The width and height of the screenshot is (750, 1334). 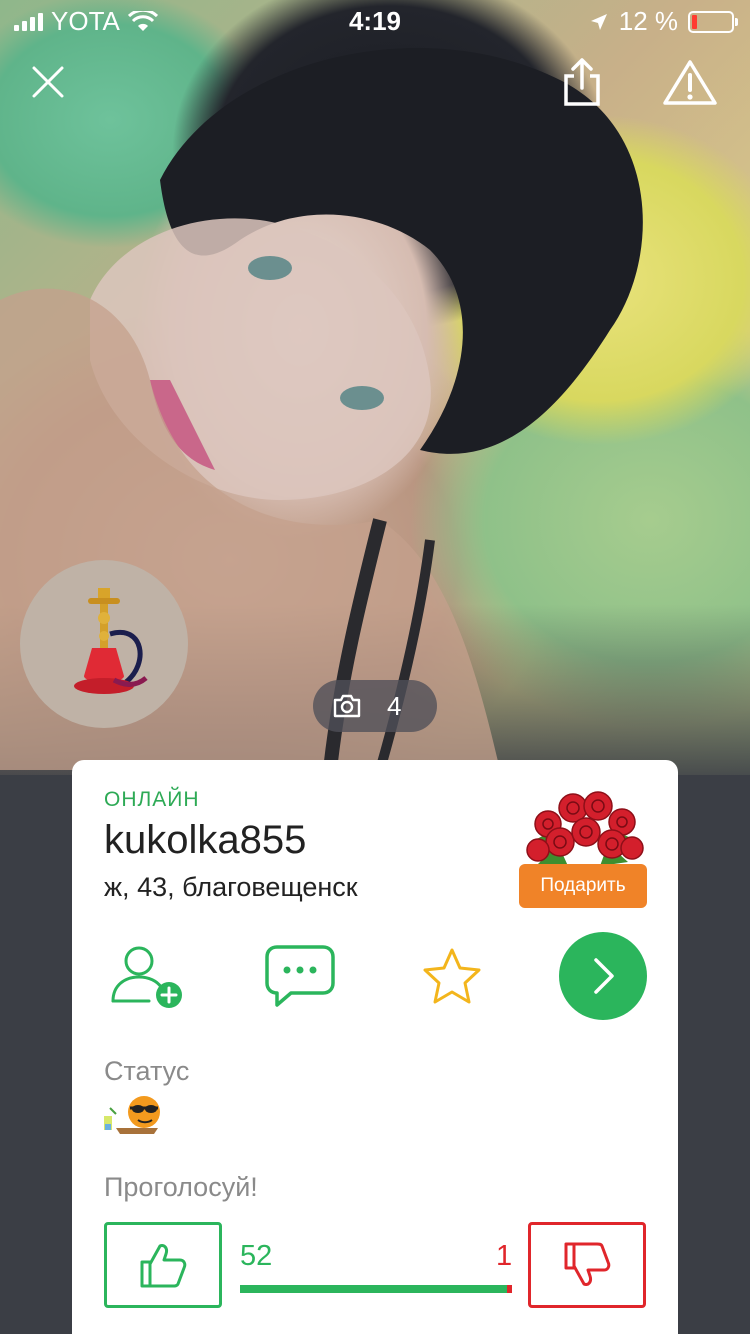 I want to click on status-bar: YOTA 4:19 12 %, so click(x=375, y=20).